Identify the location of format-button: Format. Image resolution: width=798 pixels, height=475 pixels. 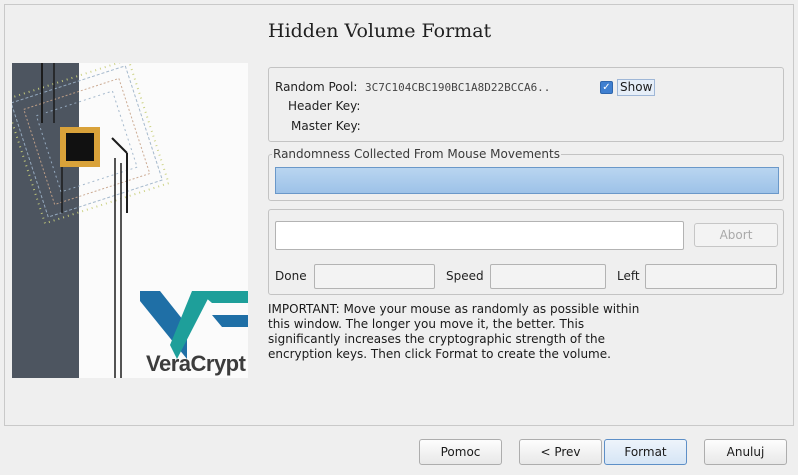
(645, 452).